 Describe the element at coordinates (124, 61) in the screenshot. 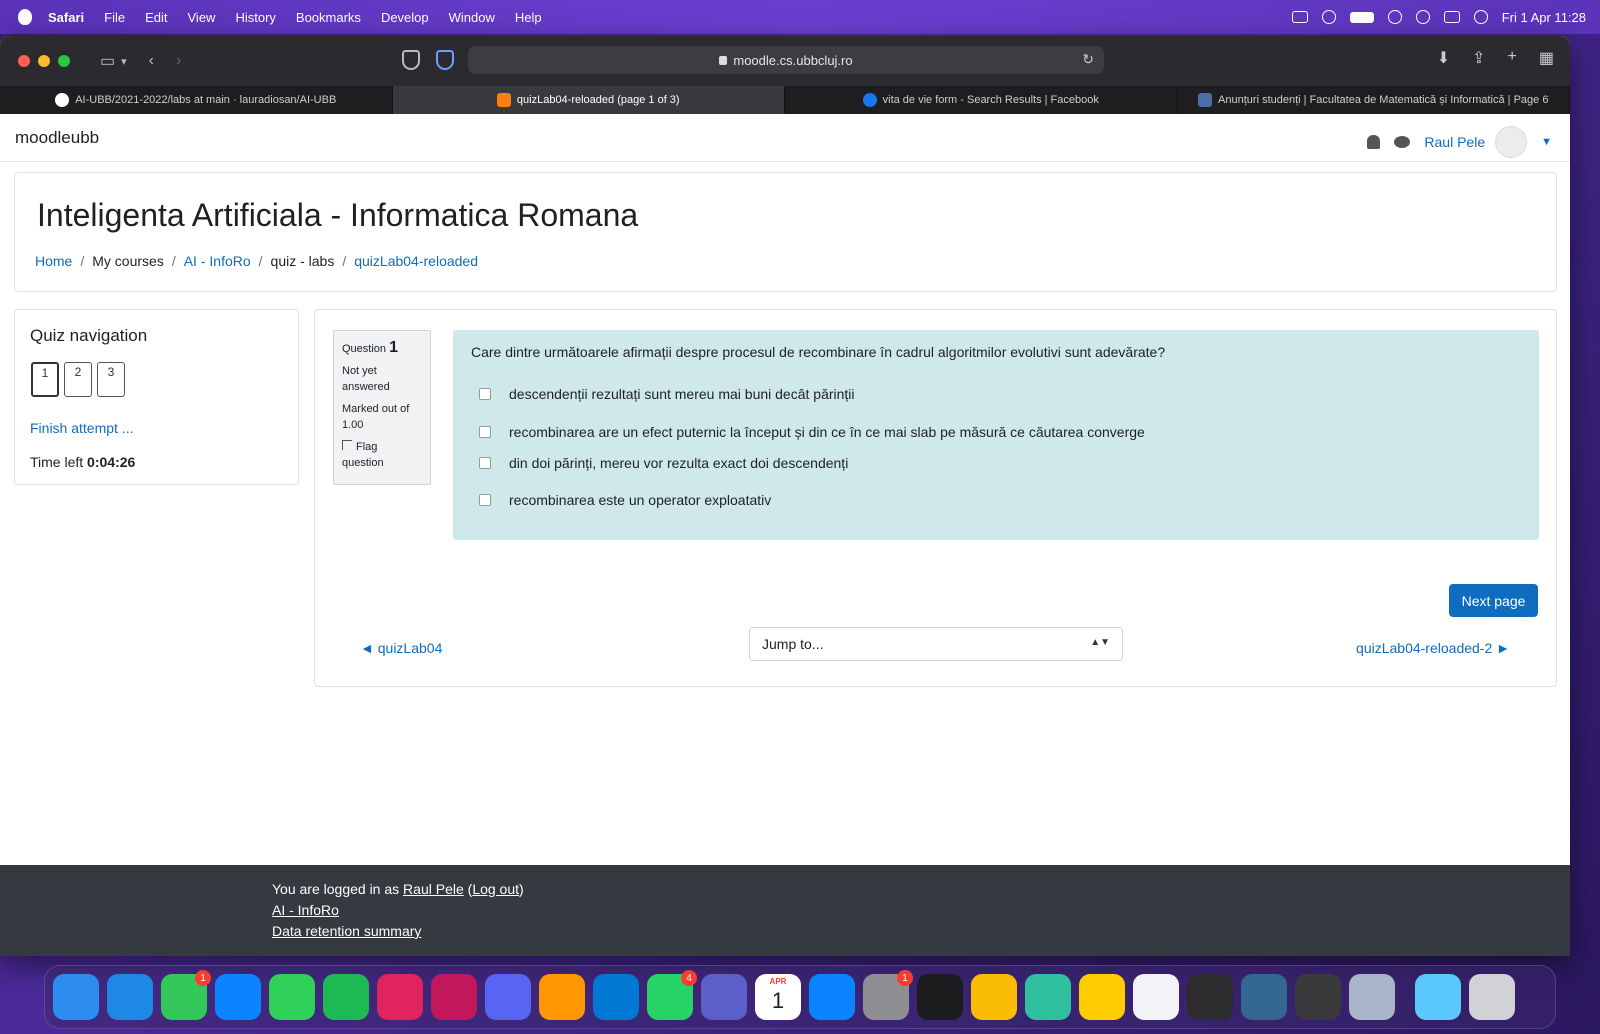

I see `chevron-down-icon: ▾` at that location.